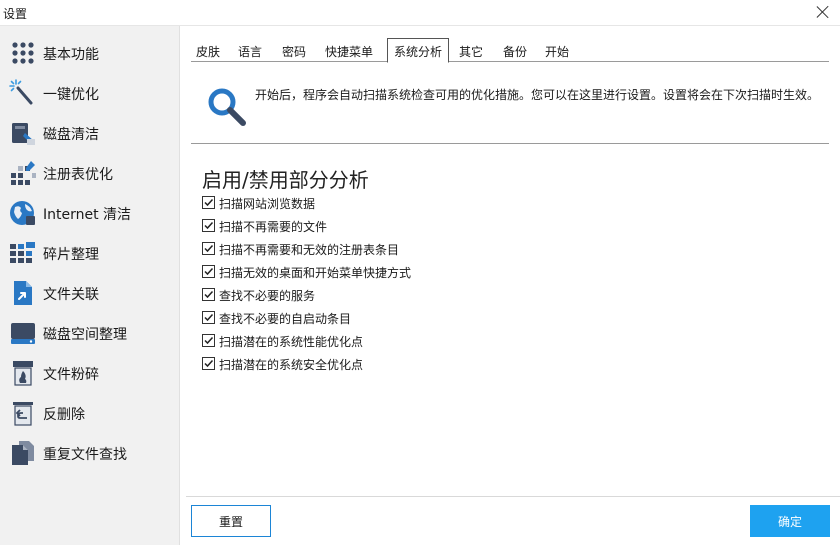 The width and height of the screenshot is (840, 545). What do you see at coordinates (273, 227) in the screenshot?
I see `option-label: 扫描不再需要的文件` at bounding box center [273, 227].